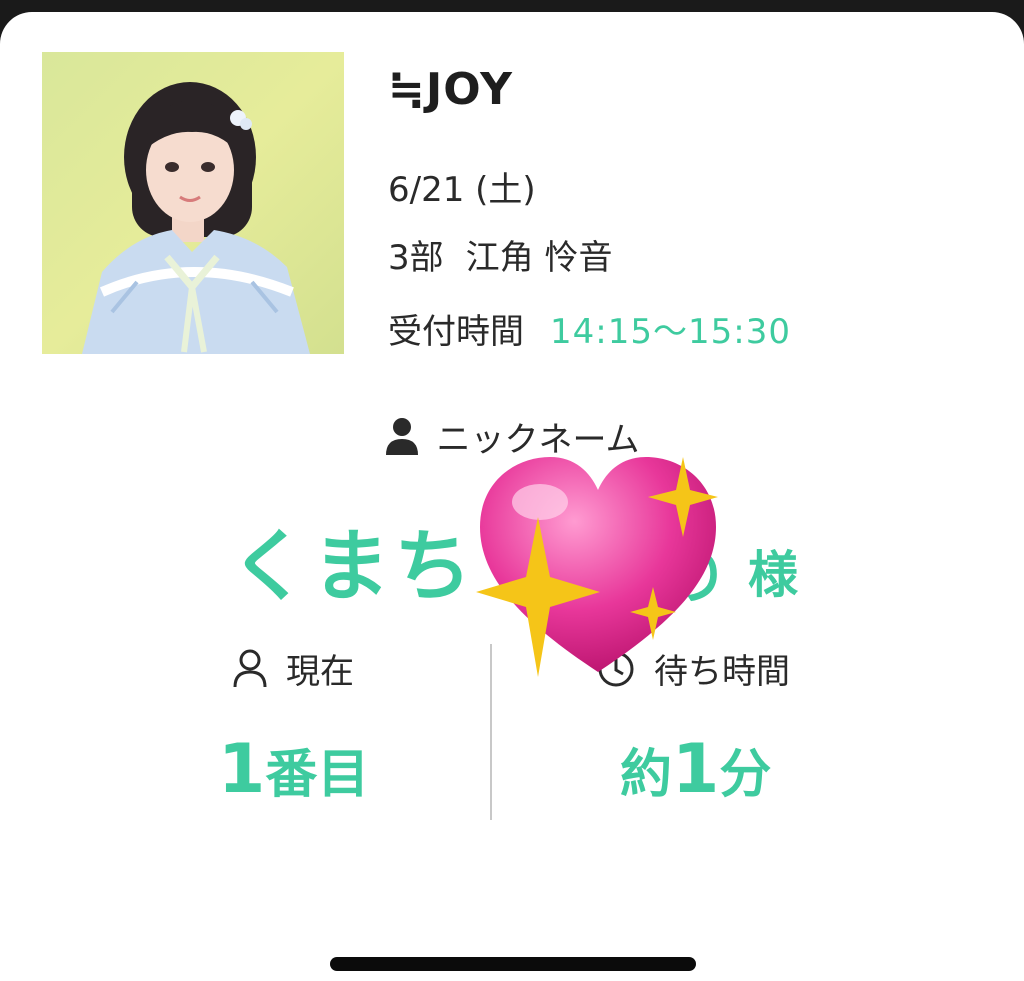 The image size is (1024, 981). I want to click on position-label: 現在, so click(320, 672).